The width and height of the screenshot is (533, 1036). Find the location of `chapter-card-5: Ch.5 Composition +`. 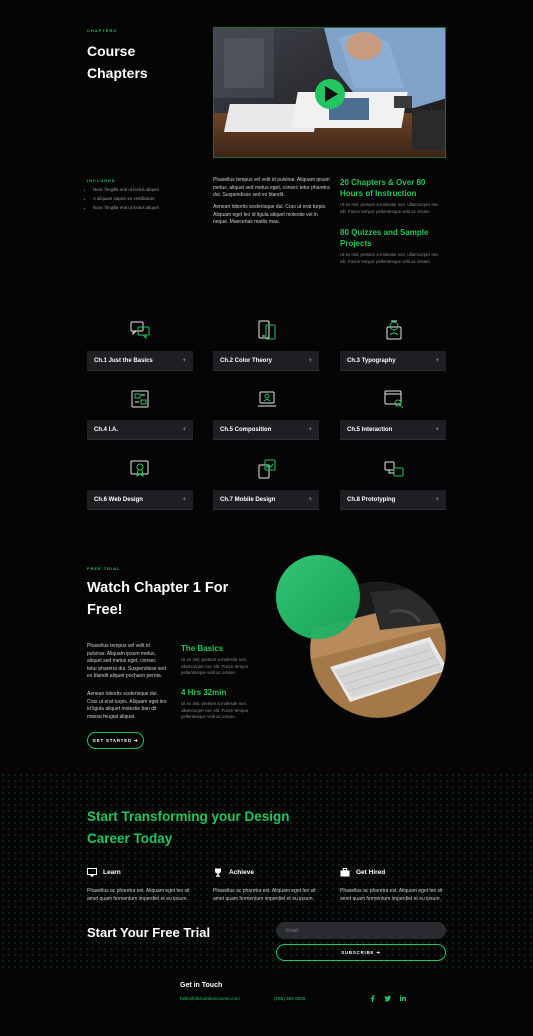

chapter-card-5: Ch.5 Composition + is located at coordinates (266, 430).